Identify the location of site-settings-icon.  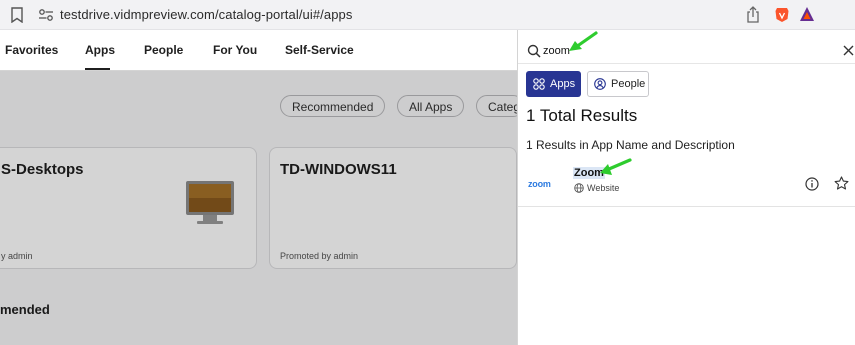
(46, 15).